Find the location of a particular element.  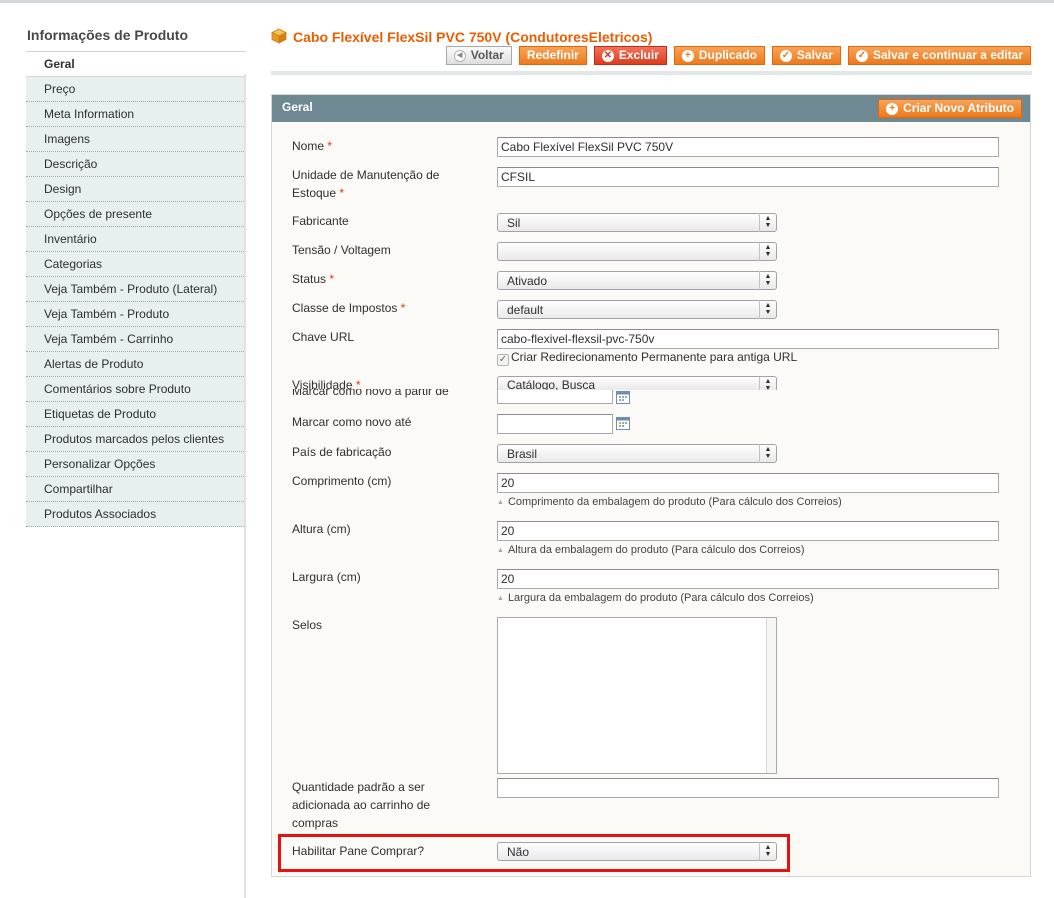

visibility-select: Catálogo, Busca ▲ ▼ is located at coordinates (637, 383).